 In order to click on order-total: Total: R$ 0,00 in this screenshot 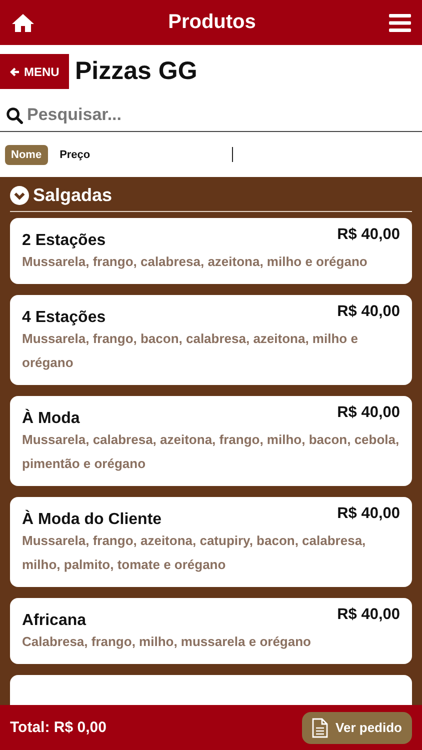, I will do `click(58, 727)`.